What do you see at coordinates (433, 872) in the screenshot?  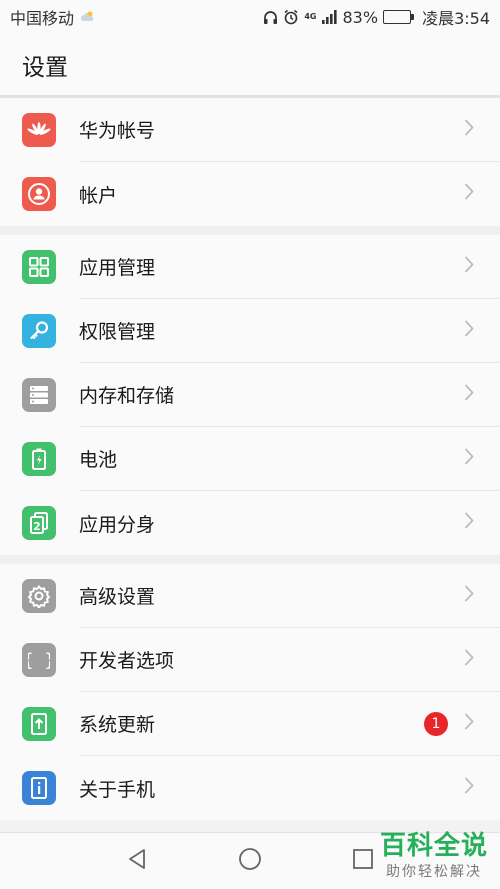 I see `watermark-subtitle: 助你轻松解决` at bounding box center [433, 872].